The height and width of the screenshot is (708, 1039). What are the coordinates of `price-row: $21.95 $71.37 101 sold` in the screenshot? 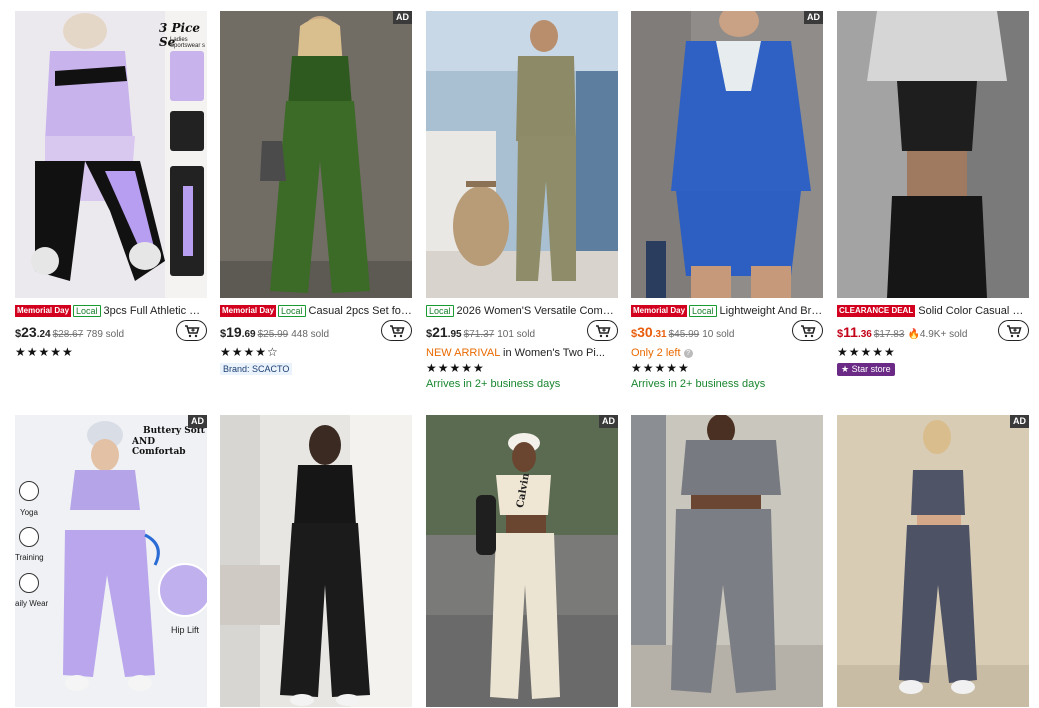 It's located at (522, 332).